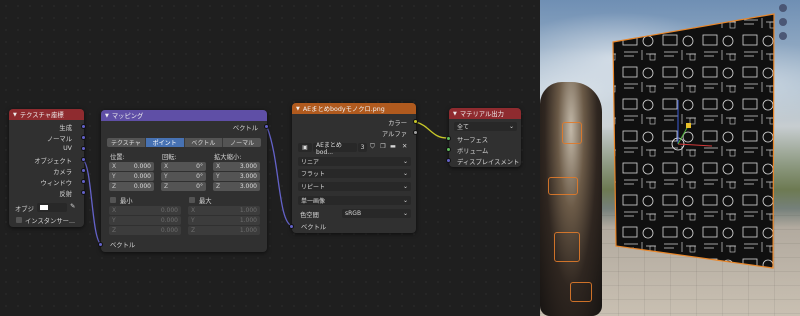 The height and width of the screenshot is (316, 800). Describe the element at coordinates (783, 36) in the screenshot. I see `pan-icon` at that location.